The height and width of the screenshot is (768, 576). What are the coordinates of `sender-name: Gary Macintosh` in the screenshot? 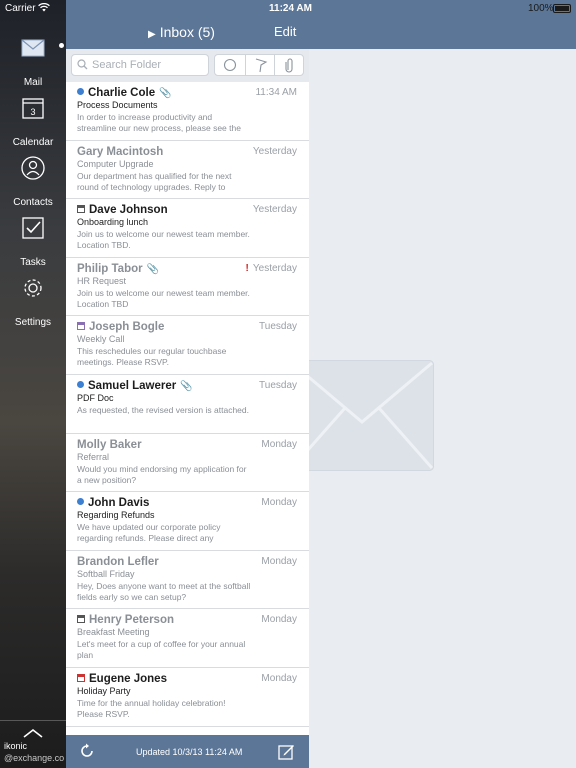 It's located at (120, 151).